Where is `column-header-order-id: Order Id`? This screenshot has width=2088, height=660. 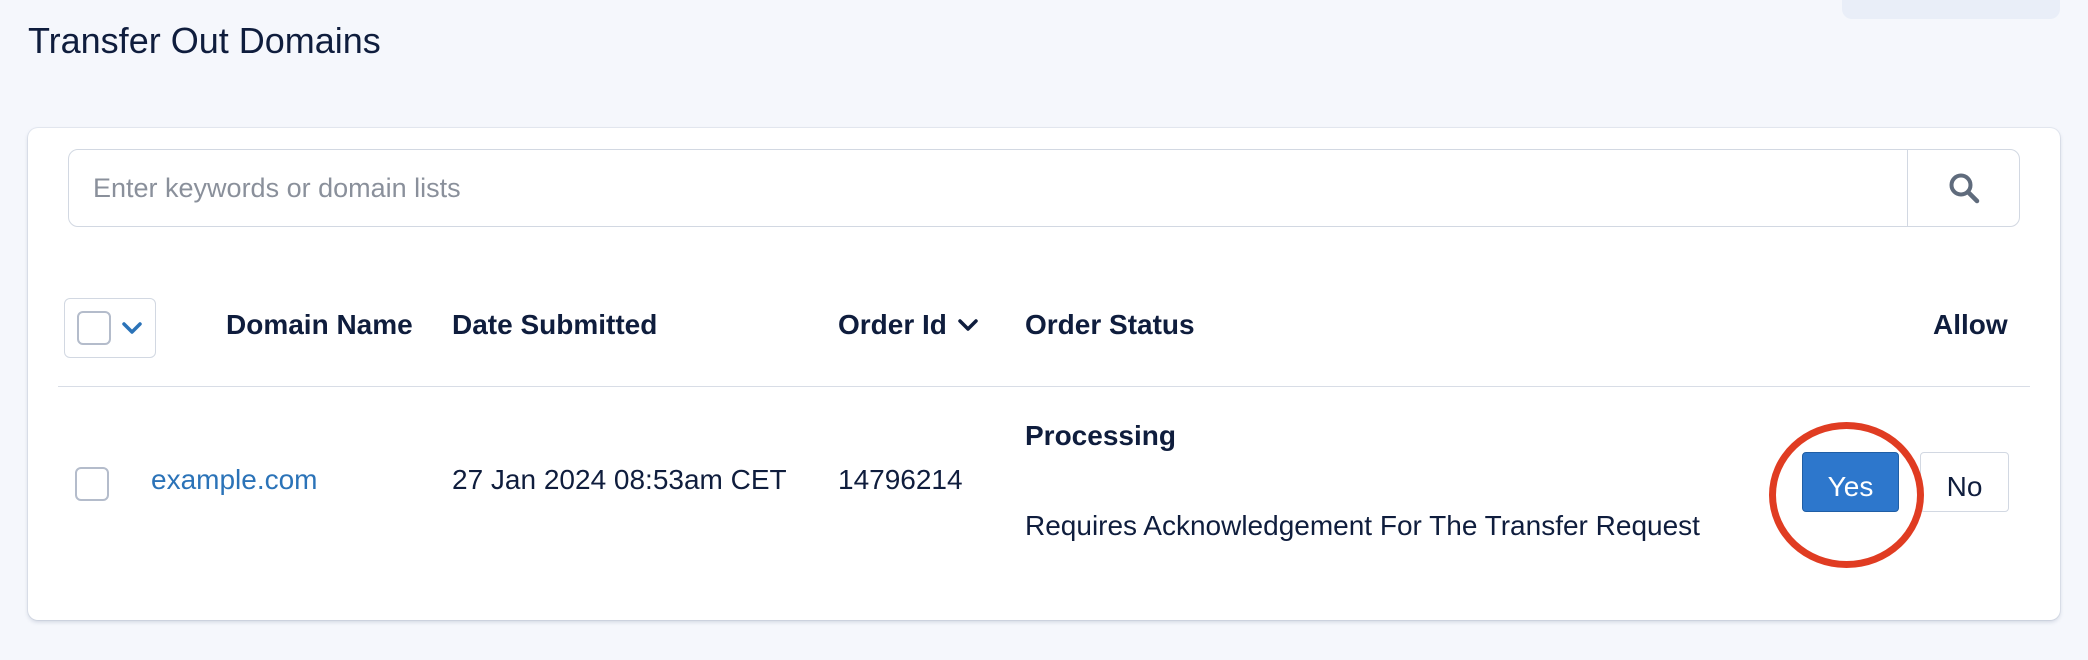 column-header-order-id: Order Id is located at coordinates (908, 325).